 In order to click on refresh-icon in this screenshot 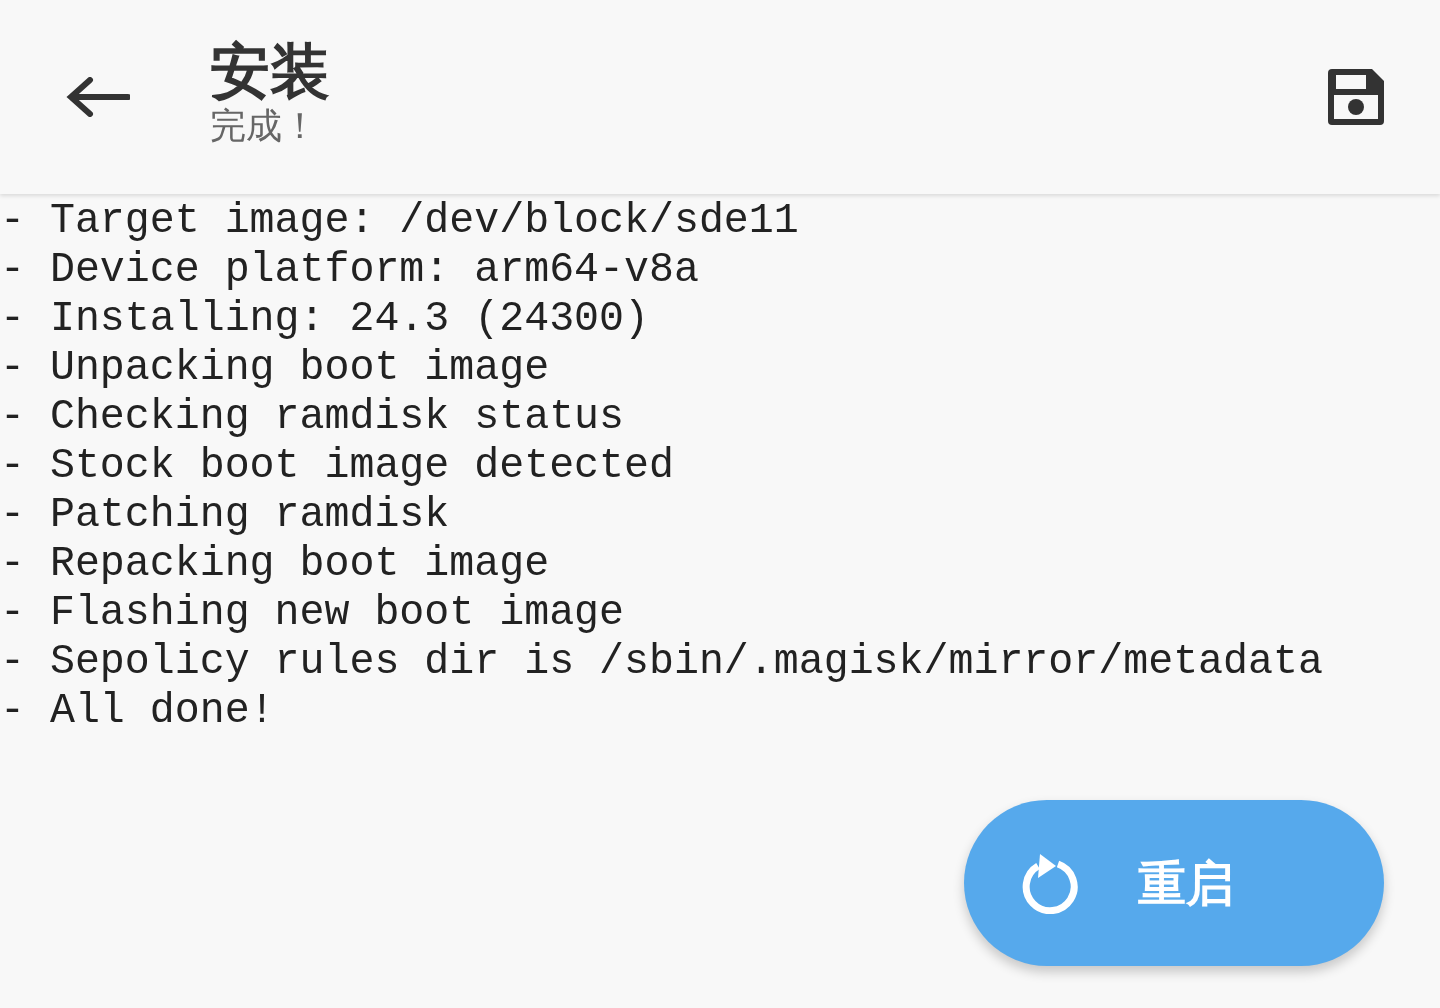, I will do `click(1049, 883)`.